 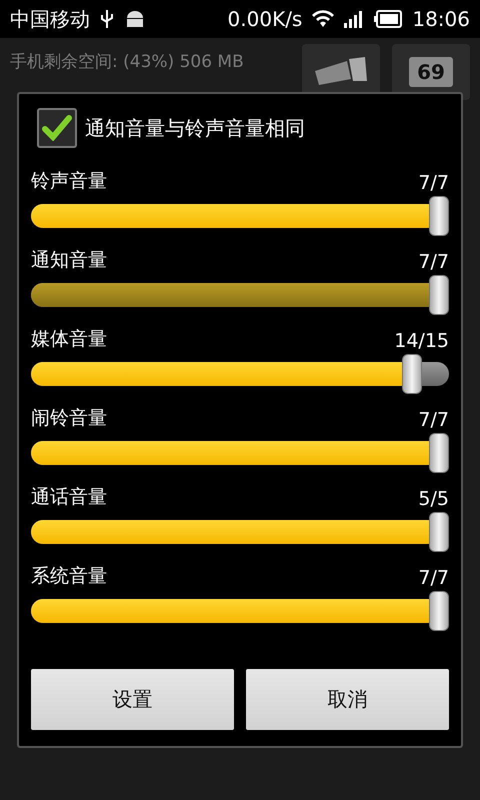 What do you see at coordinates (69, 260) in the screenshot?
I see `slider-label: 通知音量` at bounding box center [69, 260].